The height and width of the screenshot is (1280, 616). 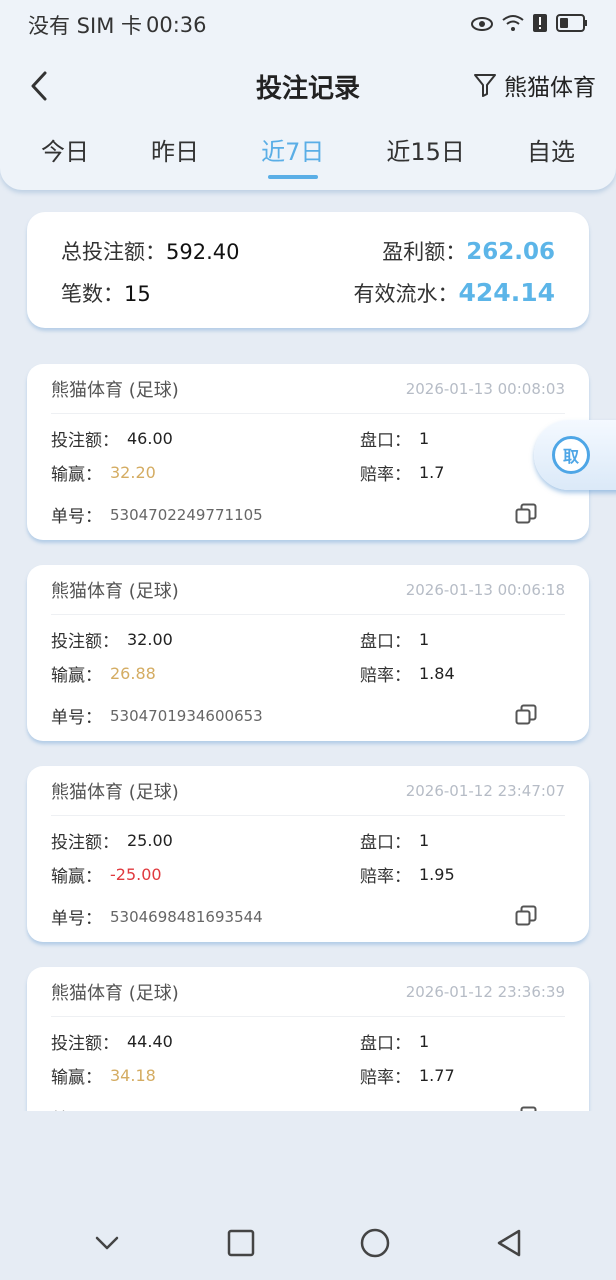 I want to click on tab-yesterday: 昨日, so click(x=175, y=149).